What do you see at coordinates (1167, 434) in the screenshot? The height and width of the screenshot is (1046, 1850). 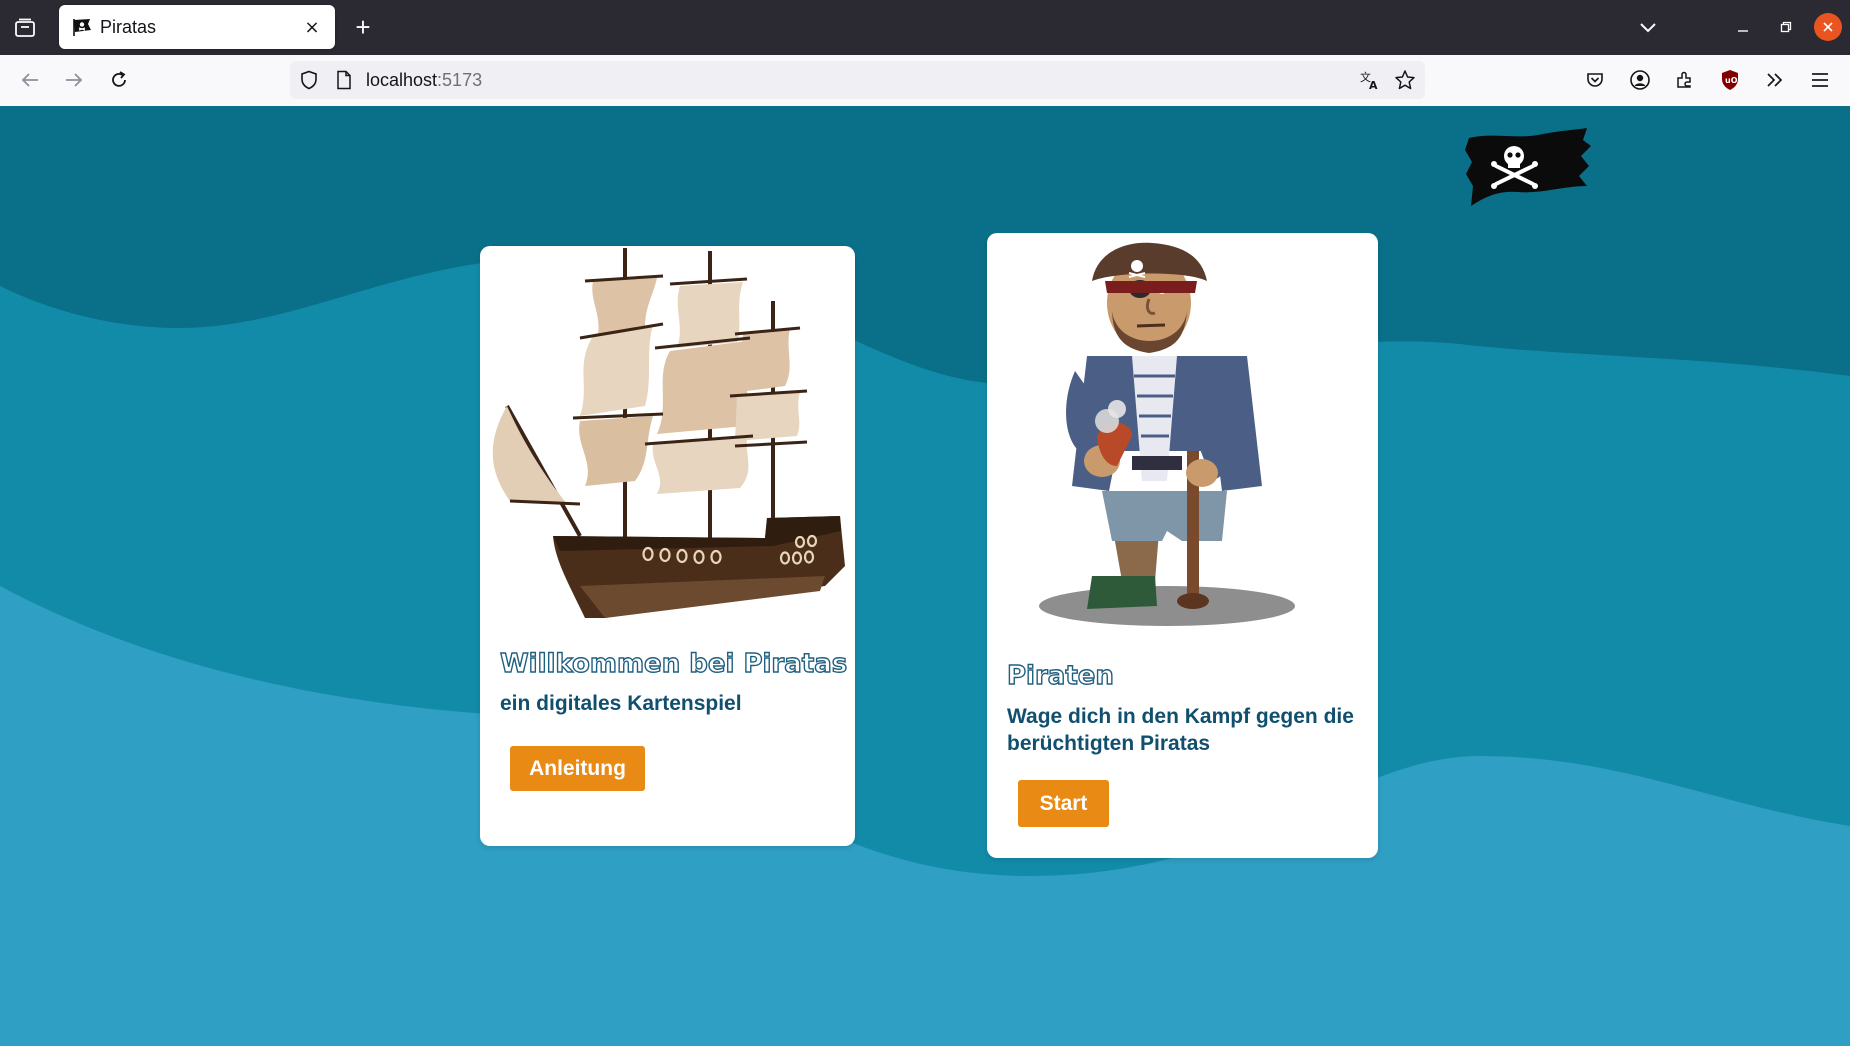 I see `pirate-character-illustration` at bounding box center [1167, 434].